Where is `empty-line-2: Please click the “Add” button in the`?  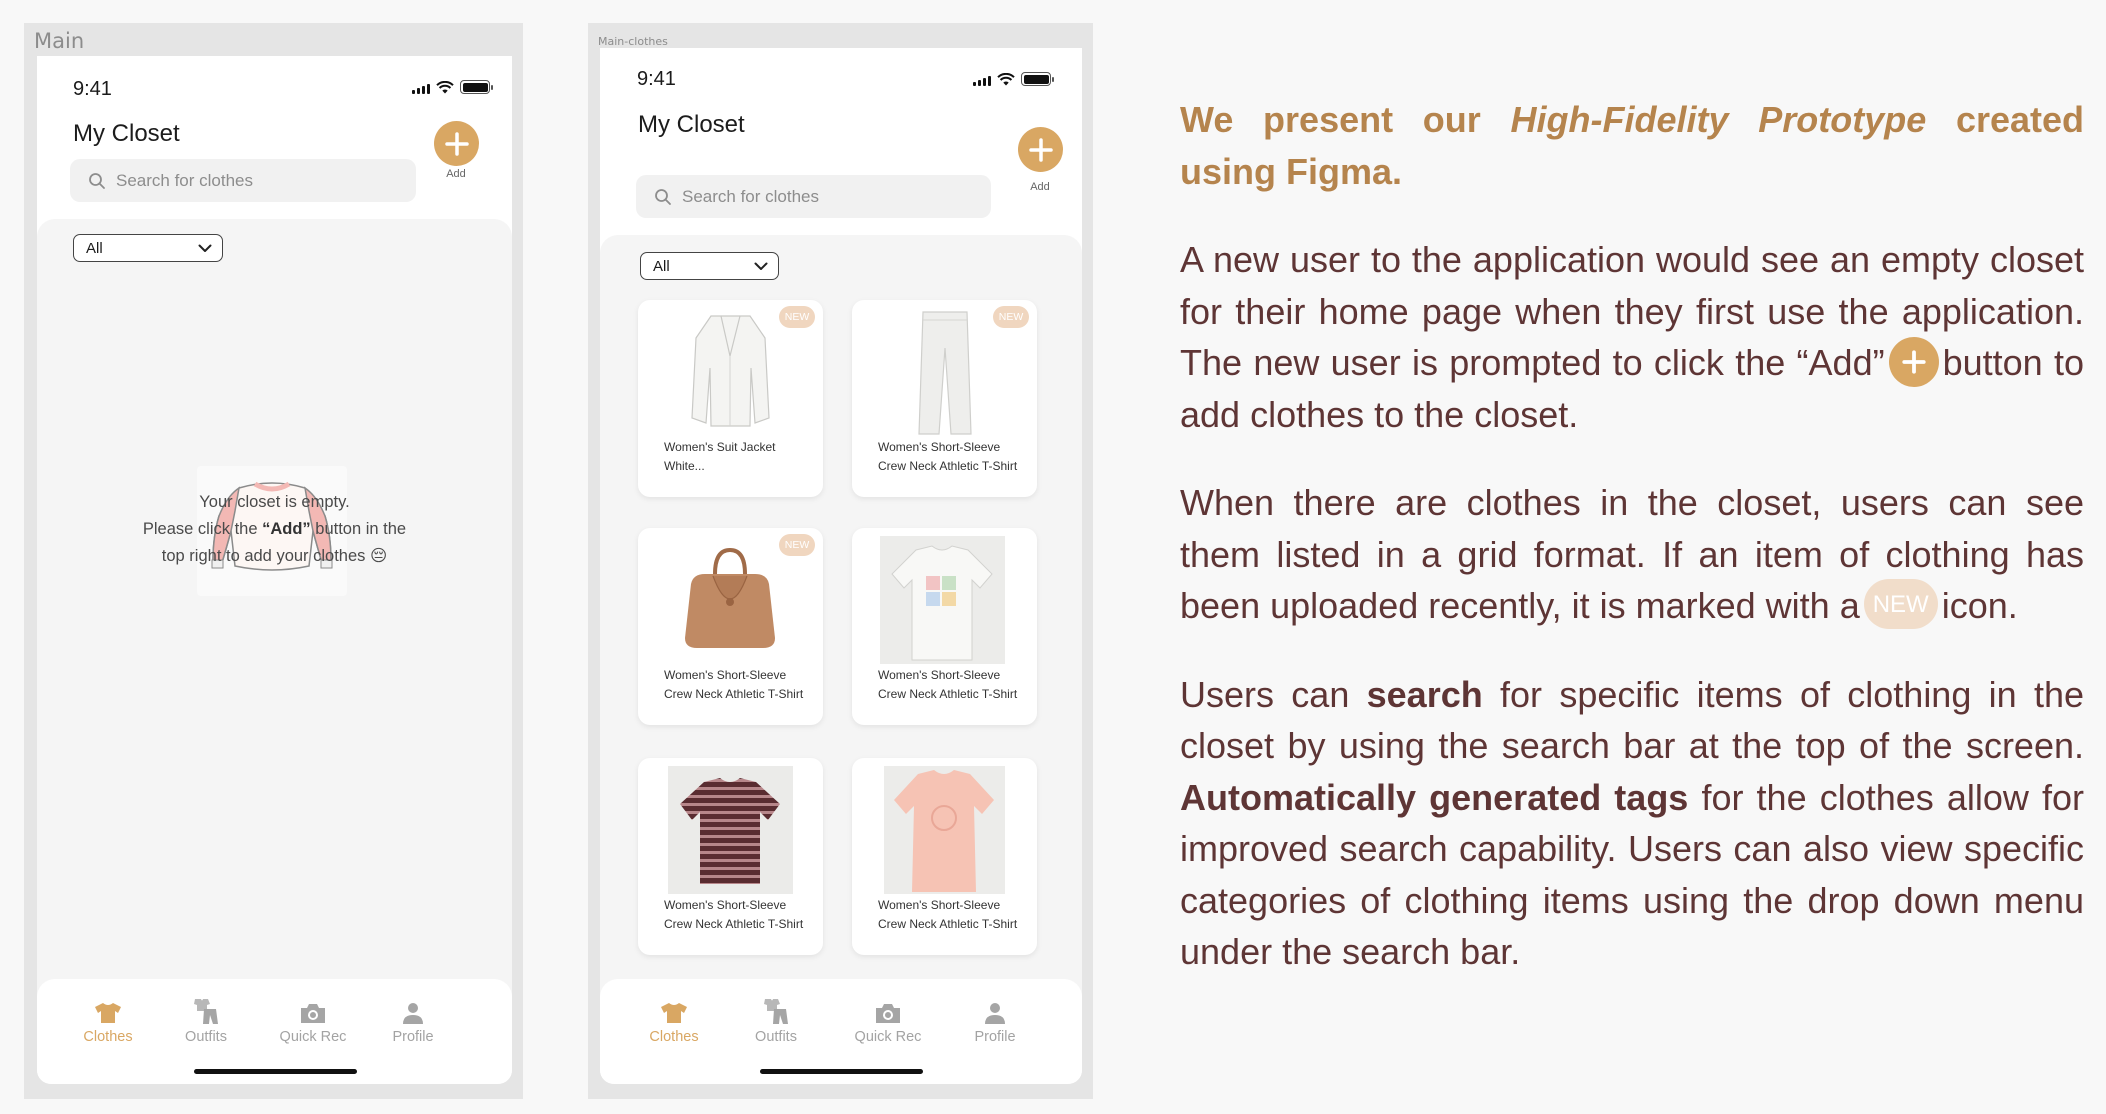
empty-line-2: Please click the “Add” button in the is located at coordinates (274, 529).